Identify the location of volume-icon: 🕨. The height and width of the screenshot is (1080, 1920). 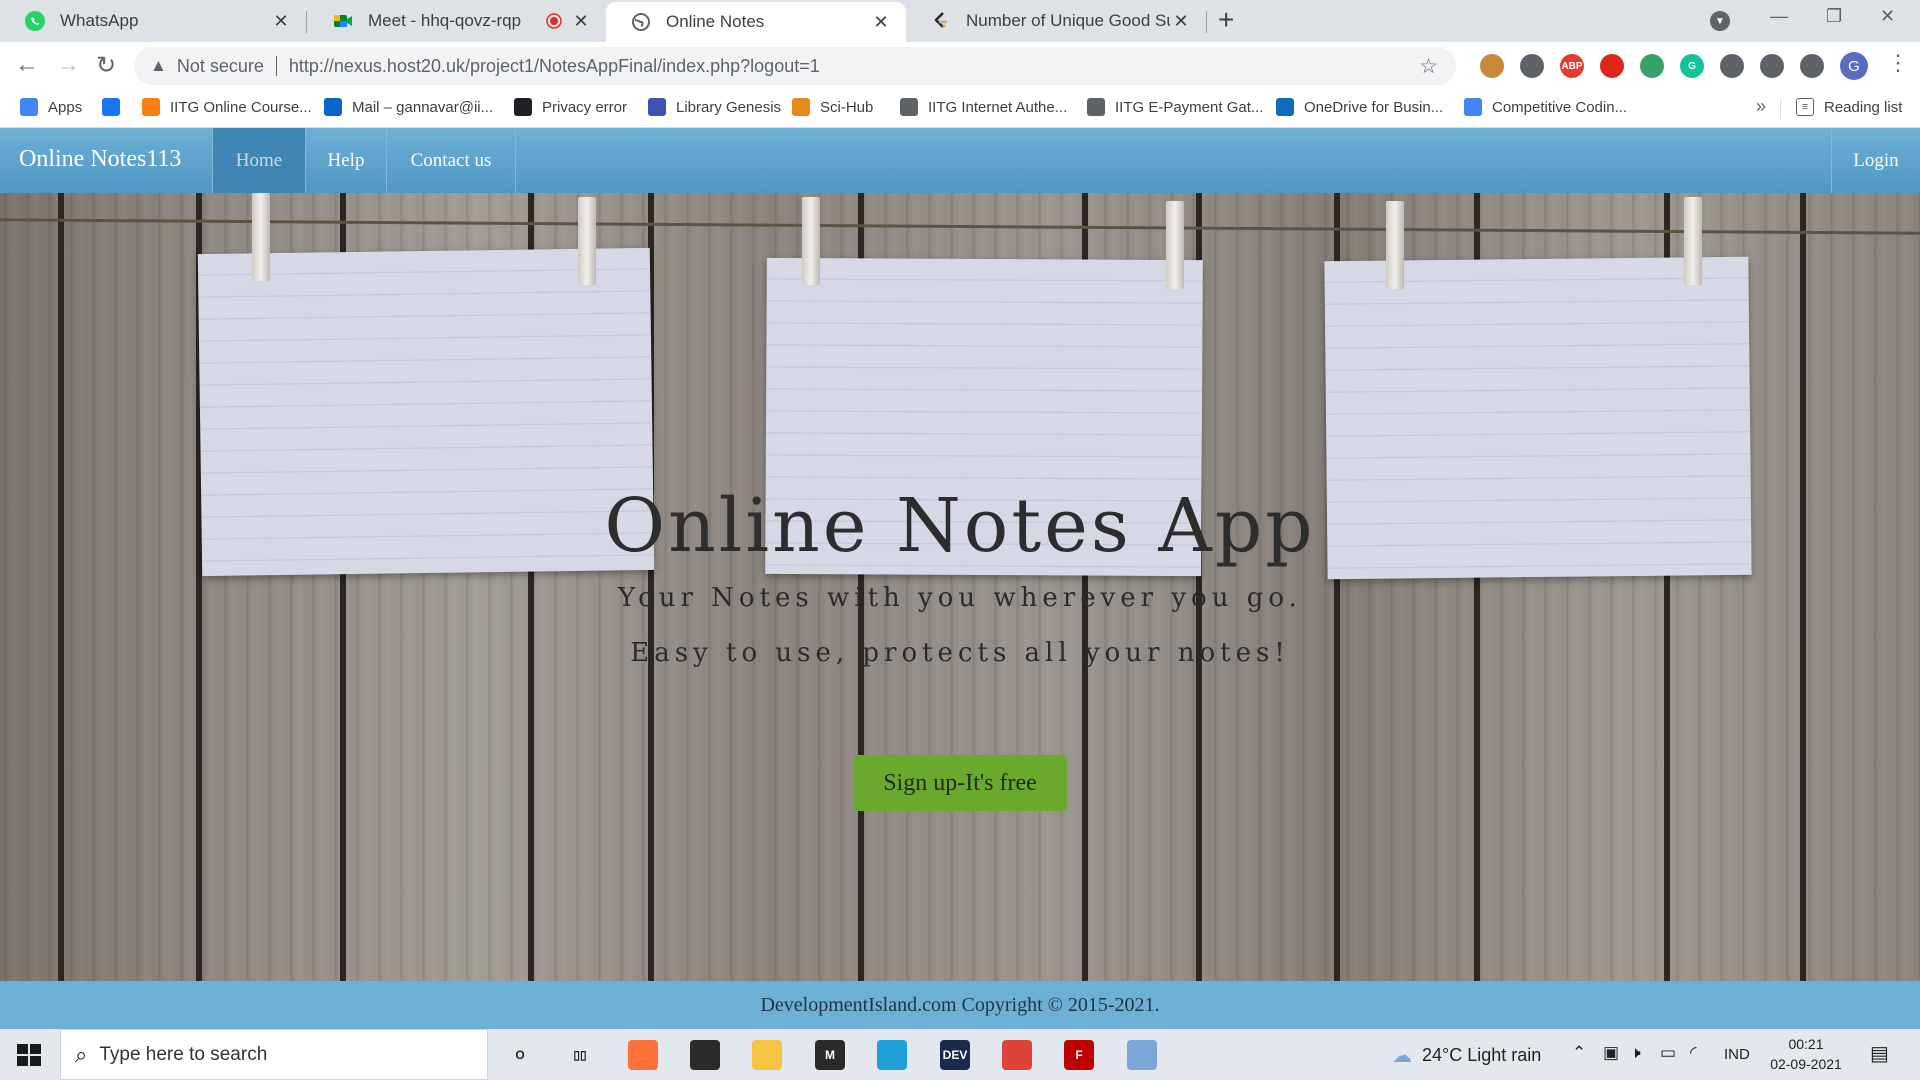
(1635, 1053).